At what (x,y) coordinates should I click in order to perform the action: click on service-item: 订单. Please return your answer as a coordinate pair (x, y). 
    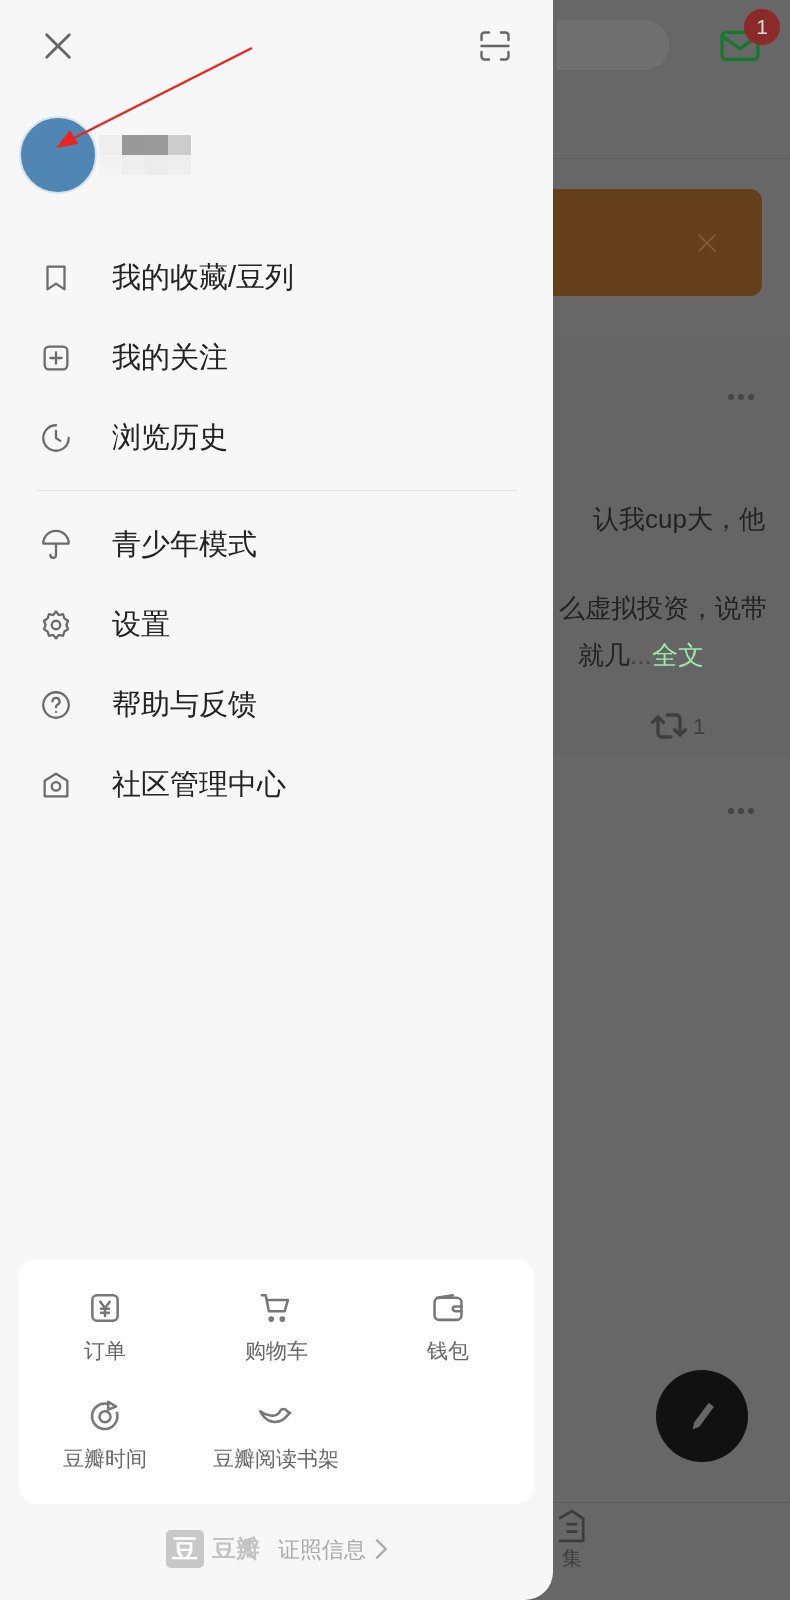
    Looking at the image, I should click on (105, 1328).